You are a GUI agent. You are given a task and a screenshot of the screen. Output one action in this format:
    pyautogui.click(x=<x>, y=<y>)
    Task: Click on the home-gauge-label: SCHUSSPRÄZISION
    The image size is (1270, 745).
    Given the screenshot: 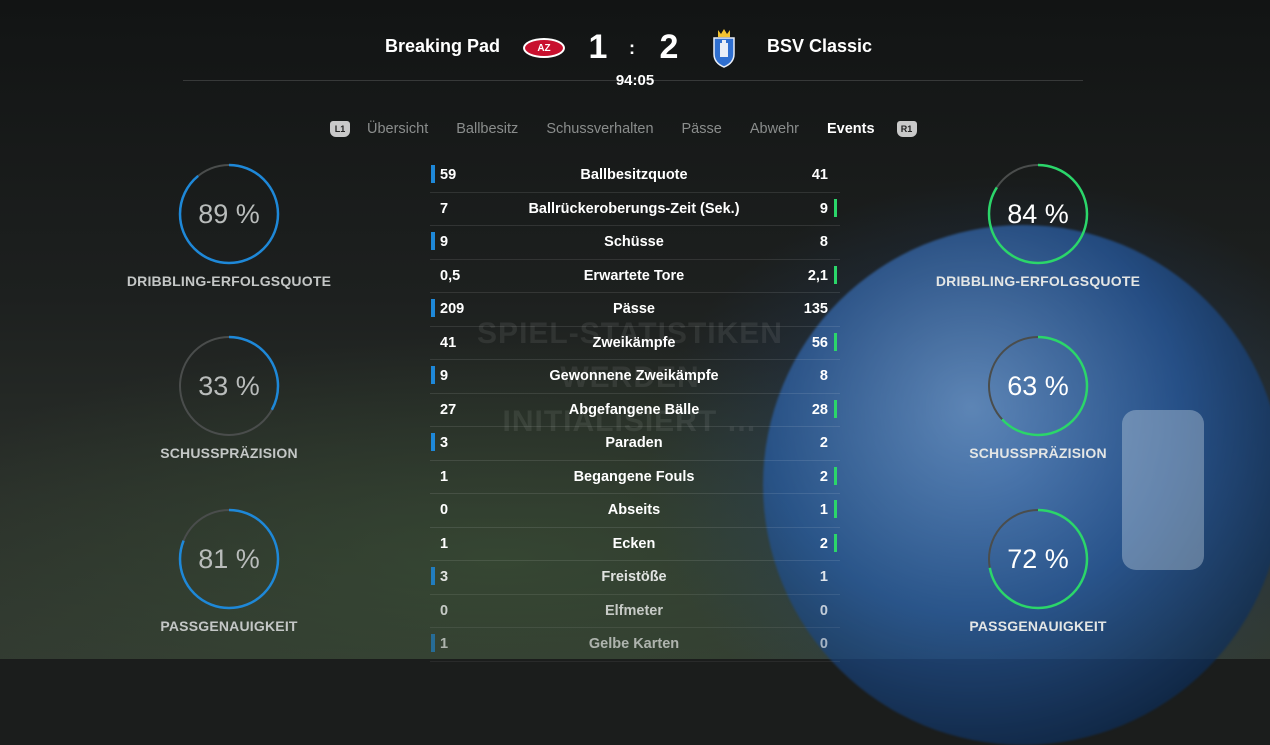 What is the action you would take?
    pyautogui.click(x=229, y=453)
    